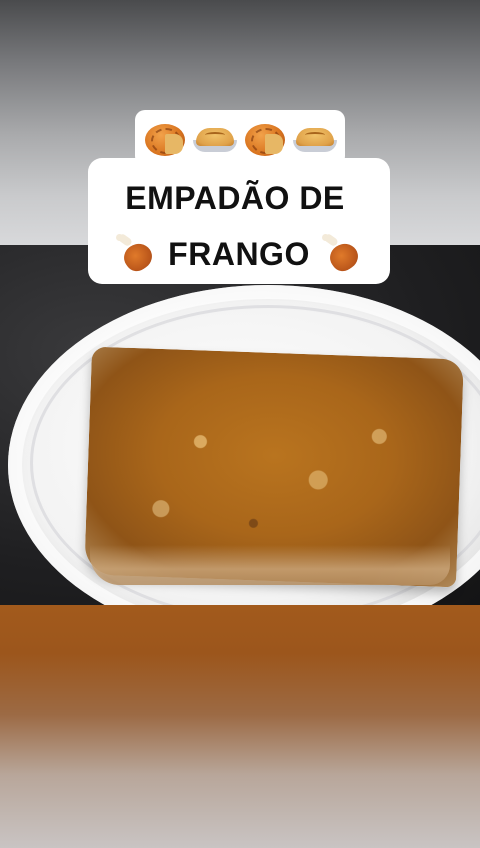  I want to click on pie-crust-edge, so click(270, 565).